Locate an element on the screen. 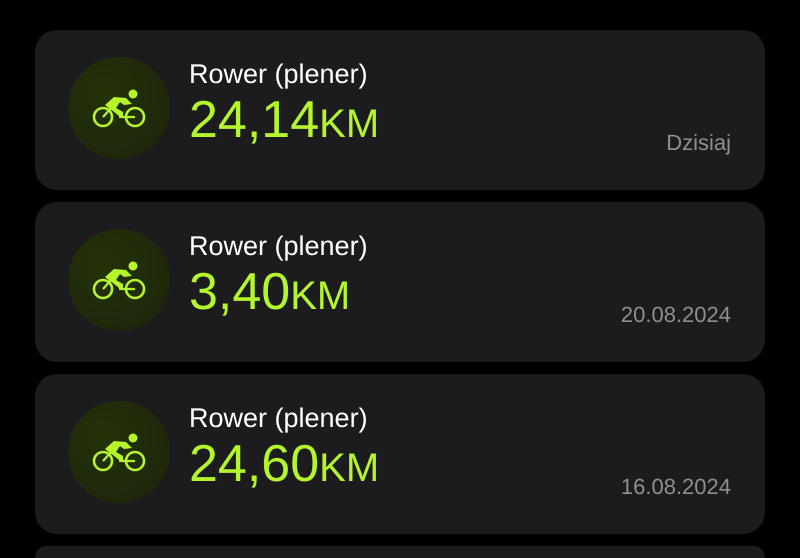  workout-date: Dzisiaj is located at coordinates (698, 143).